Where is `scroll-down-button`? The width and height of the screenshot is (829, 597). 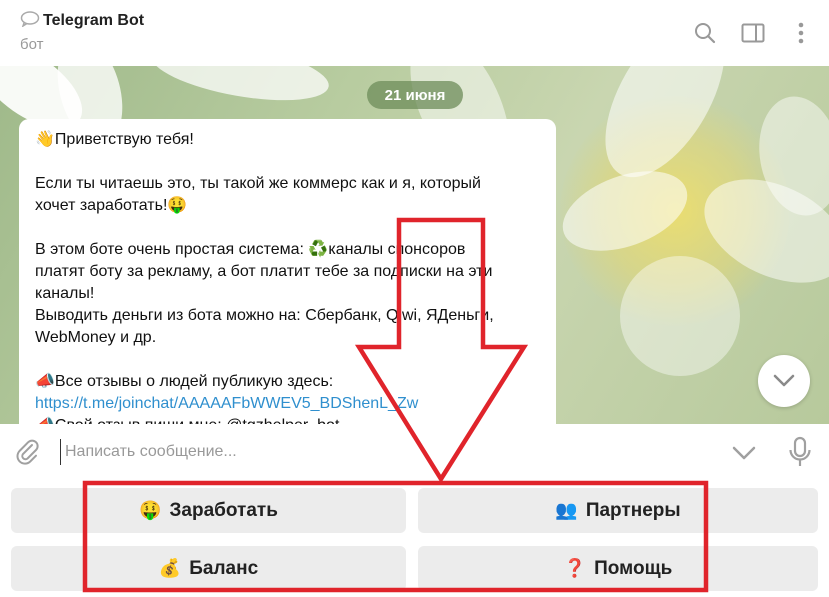 scroll-down-button is located at coordinates (784, 381).